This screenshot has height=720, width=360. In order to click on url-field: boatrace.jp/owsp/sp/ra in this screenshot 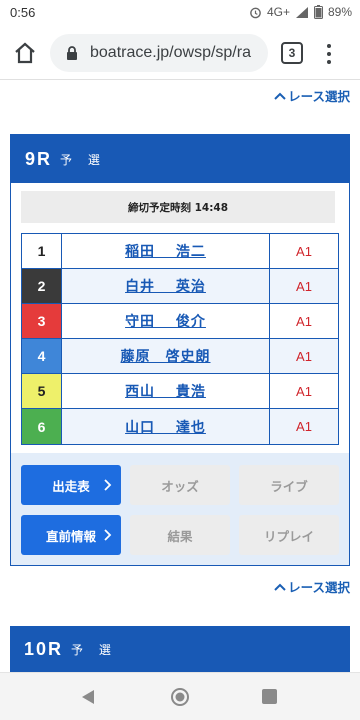, I will do `click(159, 53)`.